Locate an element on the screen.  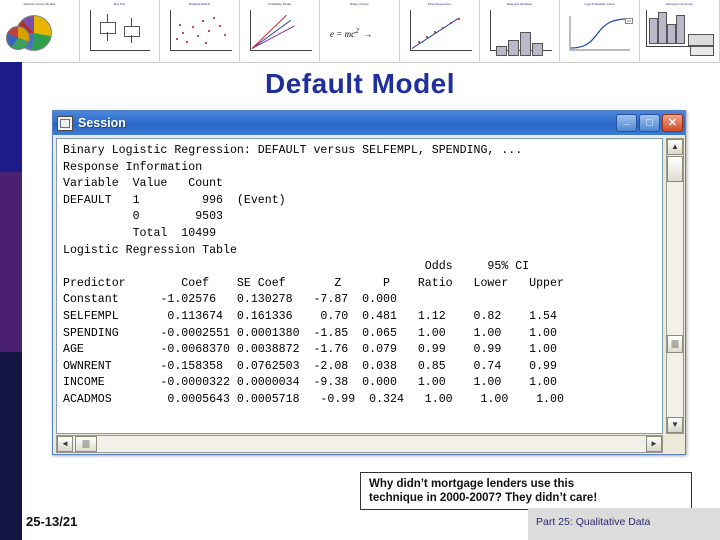
thumbnail-2: Box Plot is located at coordinates (120, 30).